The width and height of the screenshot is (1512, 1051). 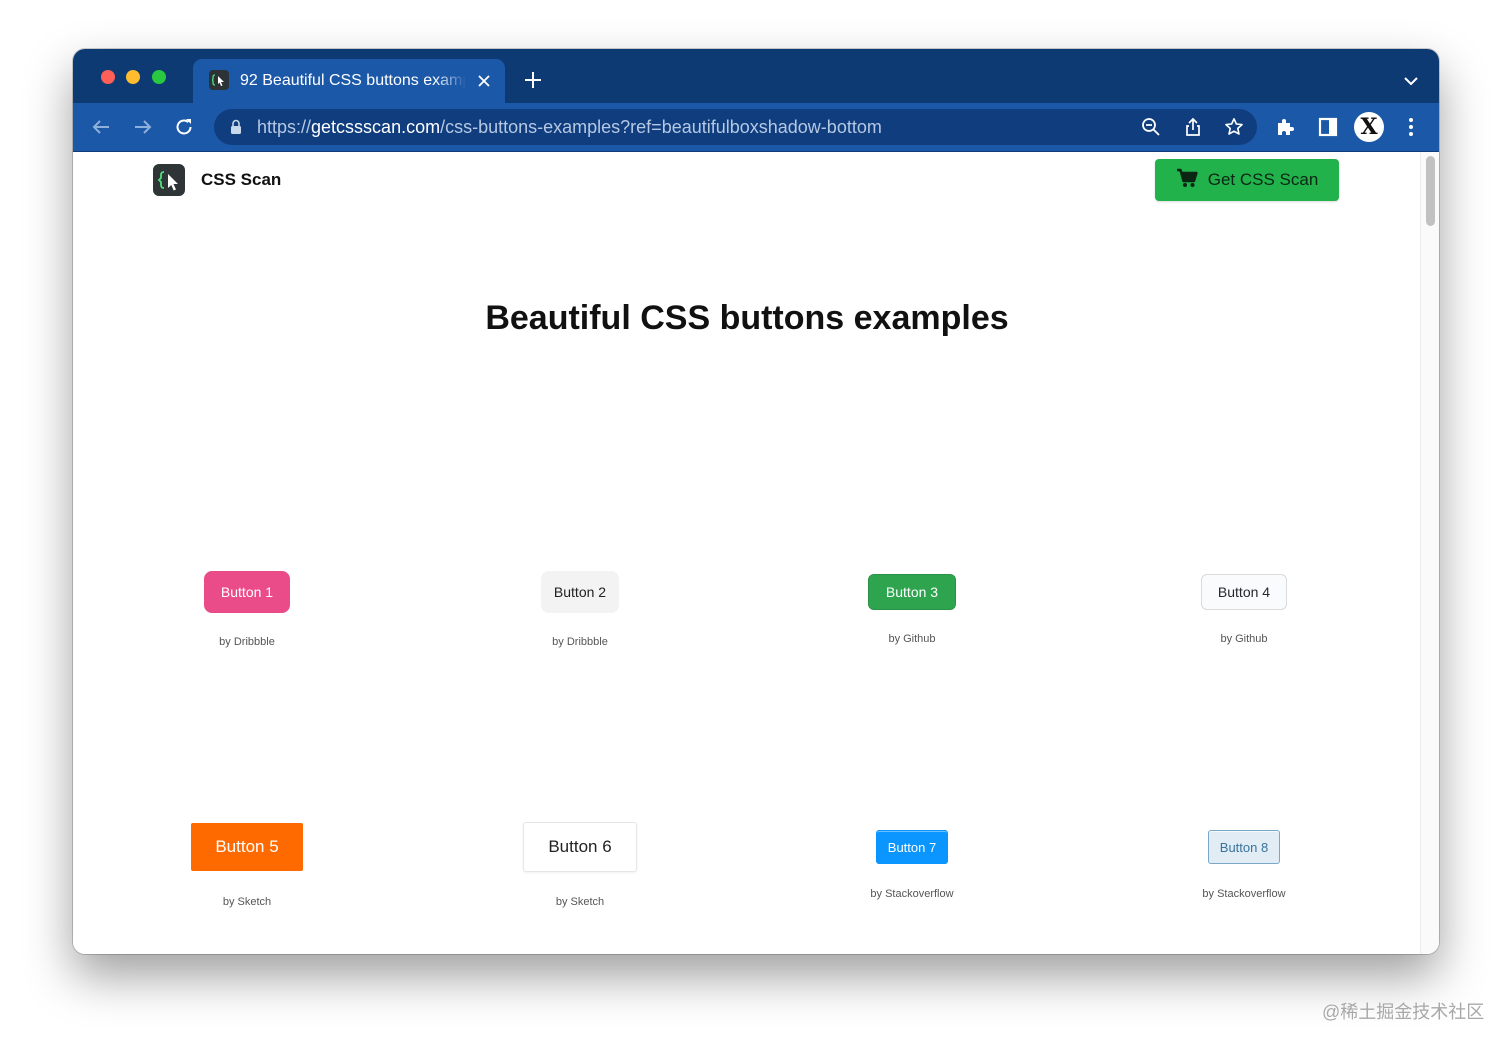 I want to click on button-credit-1: by Dribbble, so click(x=247, y=642).